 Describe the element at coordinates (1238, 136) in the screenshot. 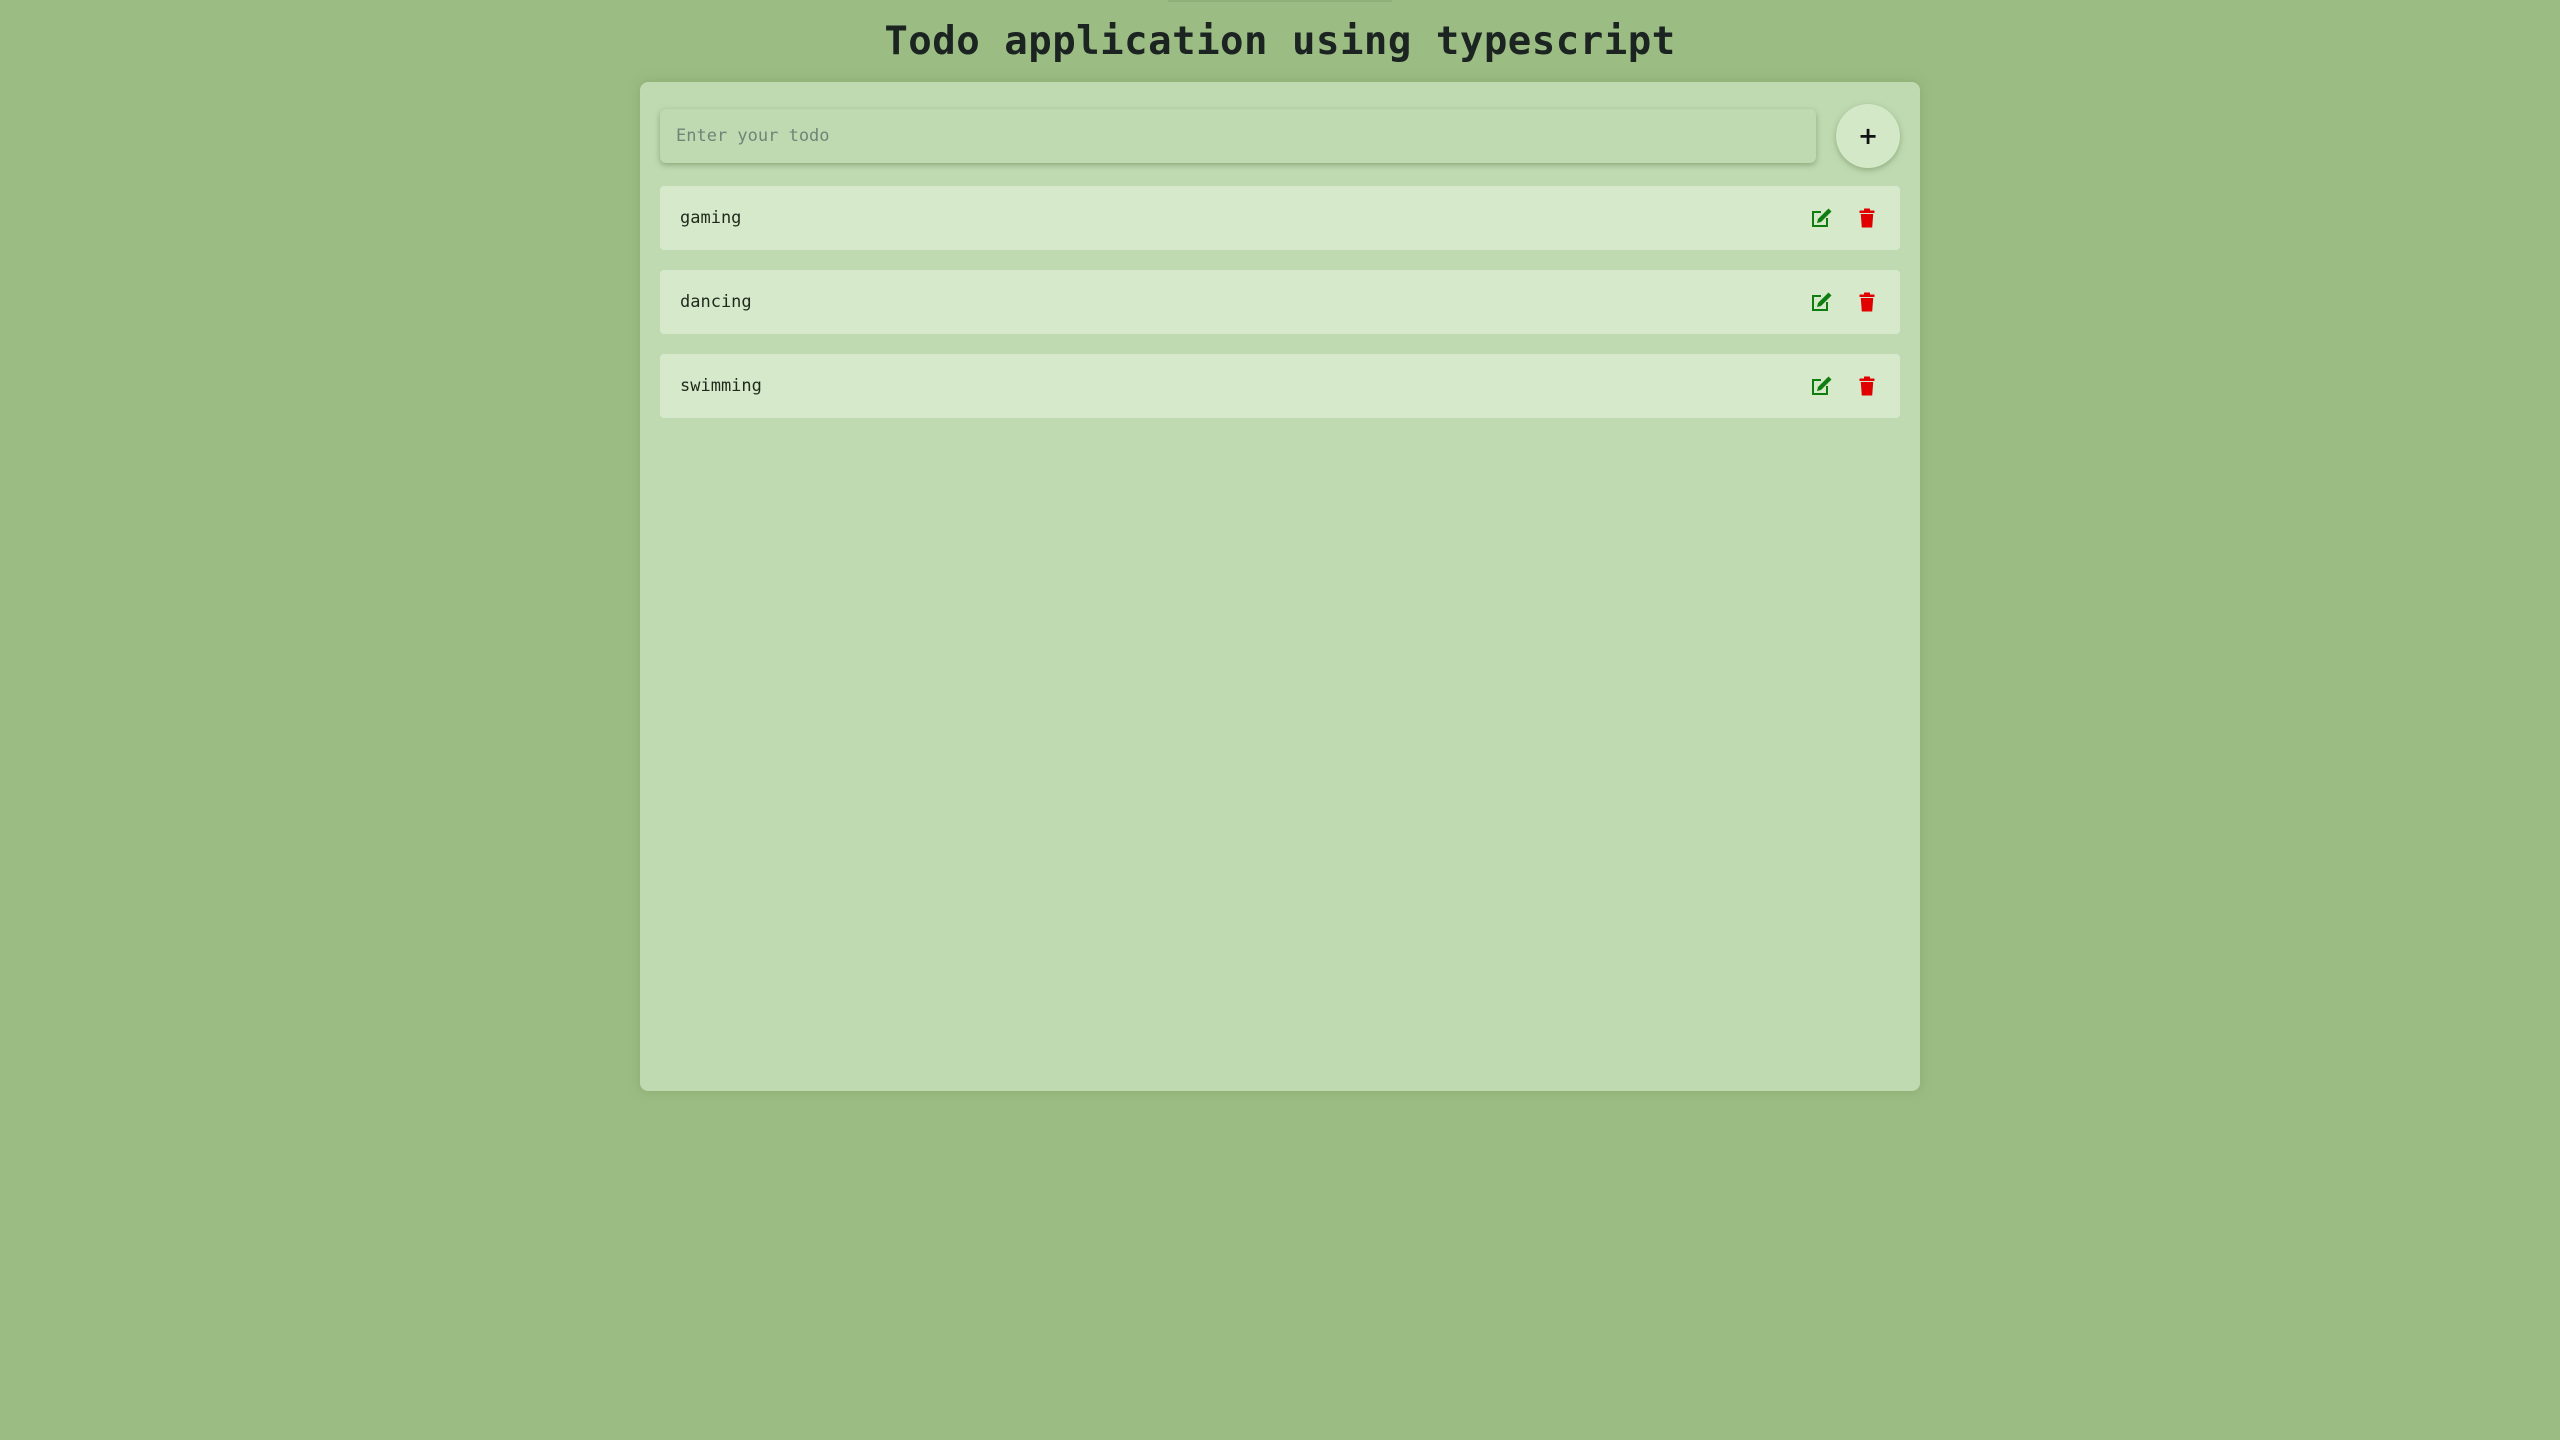

I see `todo-input` at that location.